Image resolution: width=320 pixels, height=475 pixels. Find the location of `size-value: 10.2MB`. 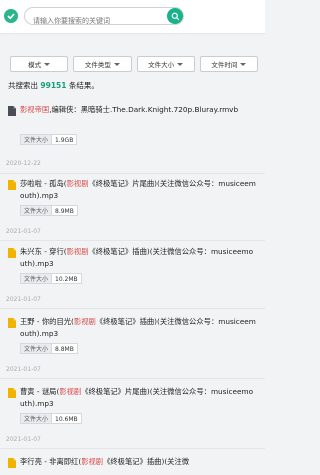

size-value: 10.2MB is located at coordinates (67, 278).